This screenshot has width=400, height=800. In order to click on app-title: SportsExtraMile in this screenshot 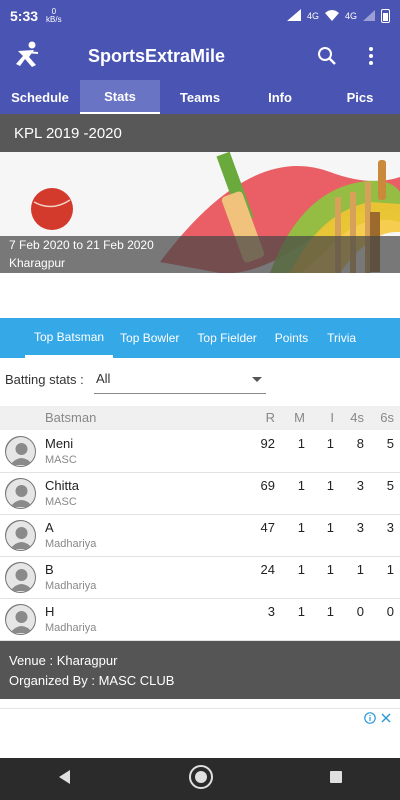, I will do `click(157, 55)`.